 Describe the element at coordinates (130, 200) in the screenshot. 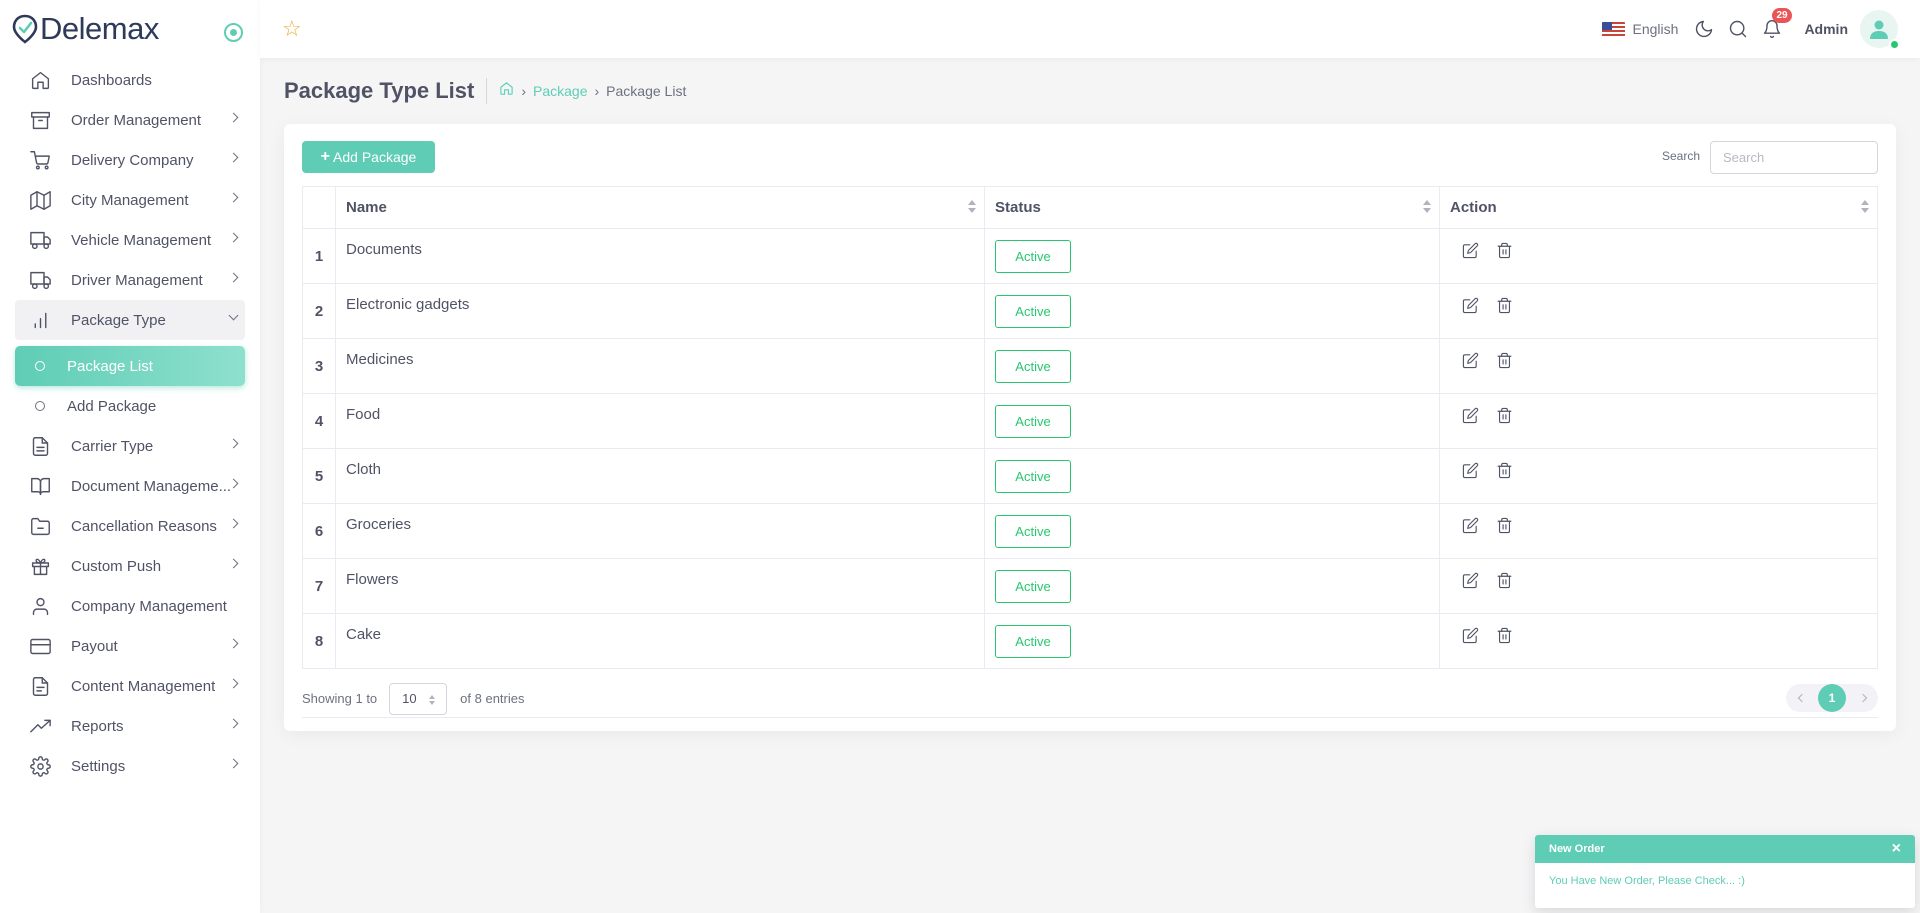

I see `sidebar-item-city-management: City Management` at that location.